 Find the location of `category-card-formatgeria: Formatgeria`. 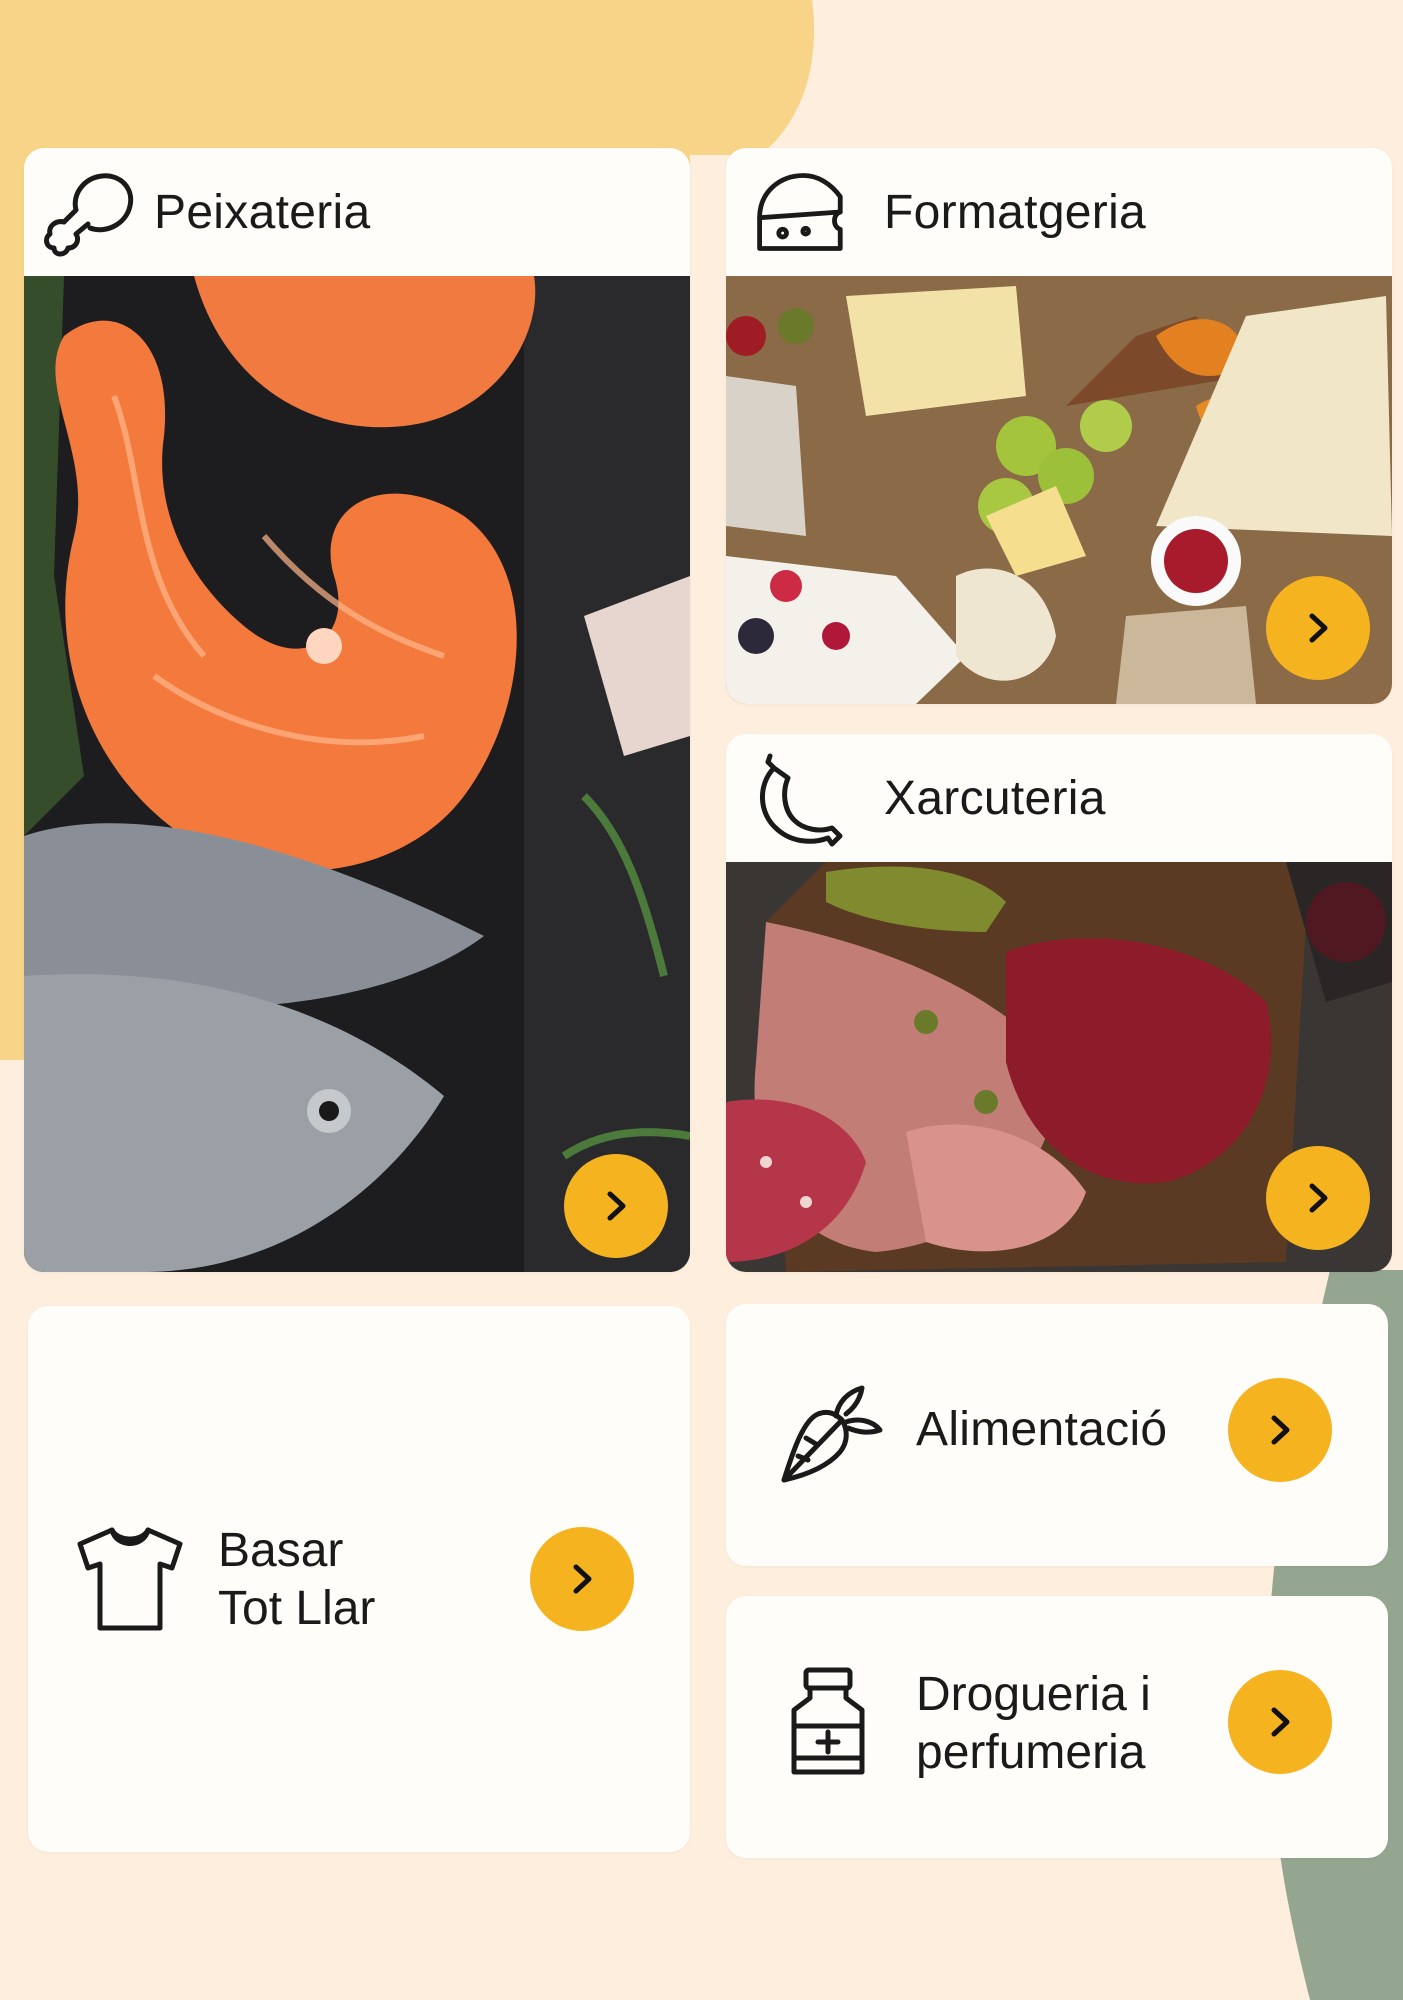

category-card-formatgeria: Formatgeria is located at coordinates (1059, 426).